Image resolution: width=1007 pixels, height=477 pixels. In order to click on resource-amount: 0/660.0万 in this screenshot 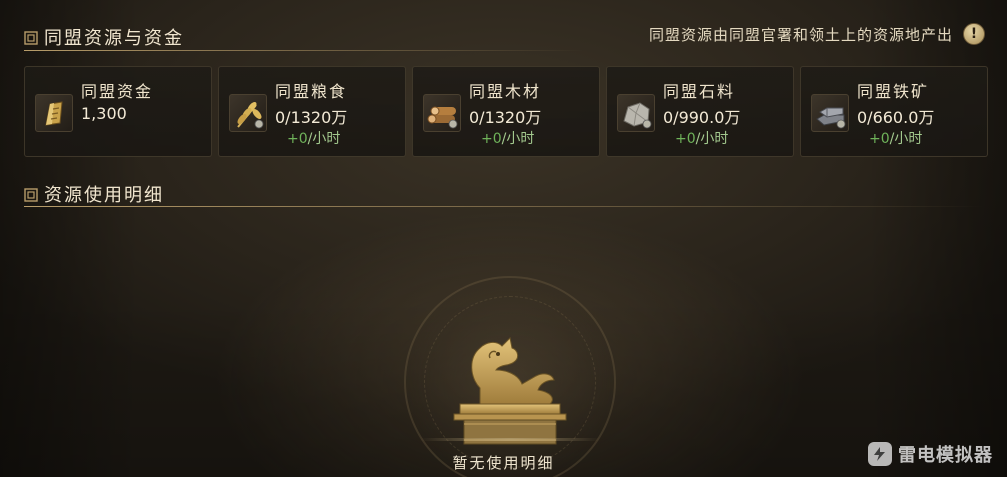, I will do `click(896, 117)`.